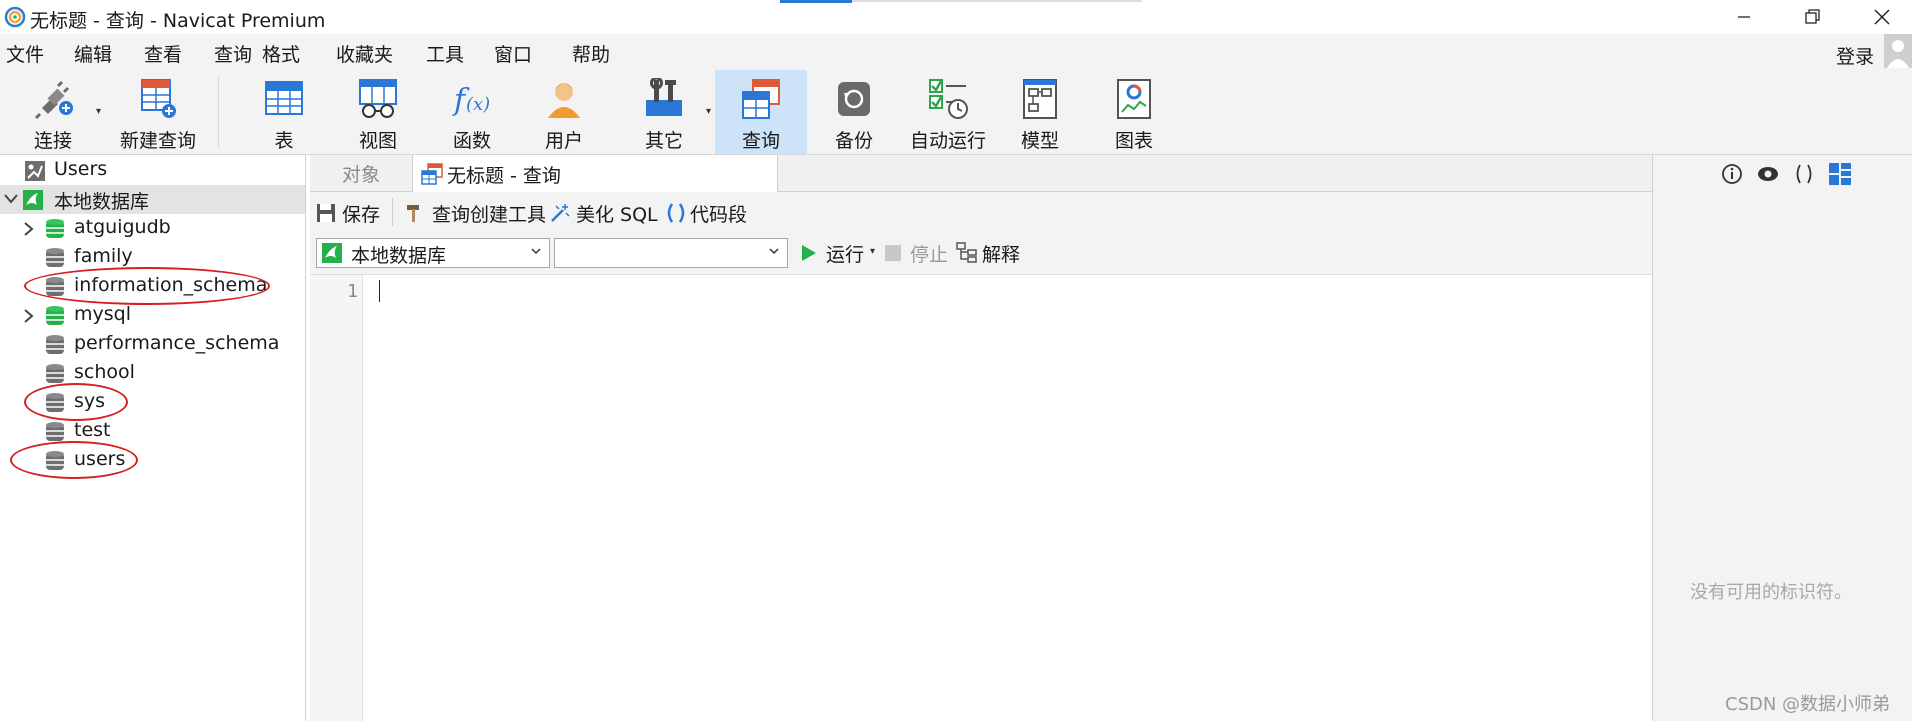 This screenshot has width=1912, height=721. What do you see at coordinates (35, 171) in the screenshot?
I see `users-object-icon` at bounding box center [35, 171].